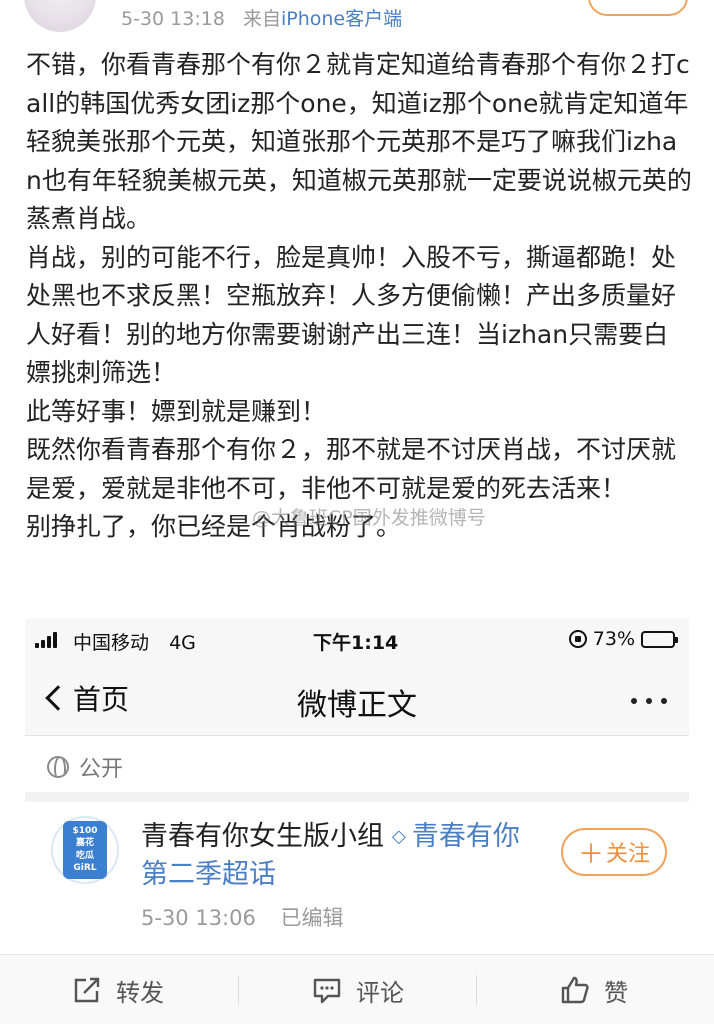  What do you see at coordinates (577, 639) in the screenshot?
I see `rotation-lock-icon` at bounding box center [577, 639].